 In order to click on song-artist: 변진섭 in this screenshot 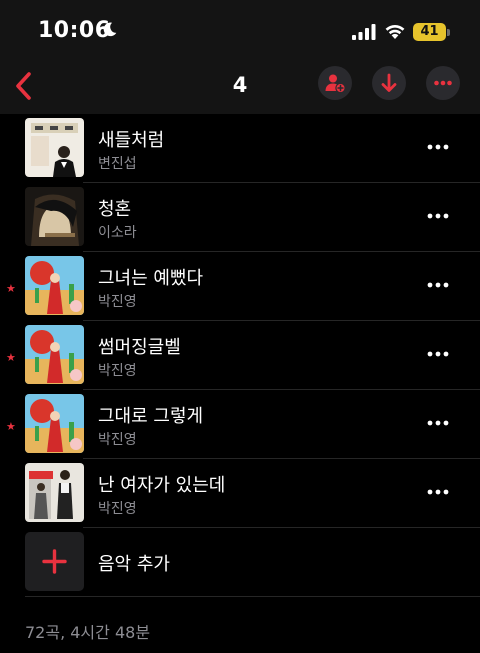, I will do `click(117, 164)`.